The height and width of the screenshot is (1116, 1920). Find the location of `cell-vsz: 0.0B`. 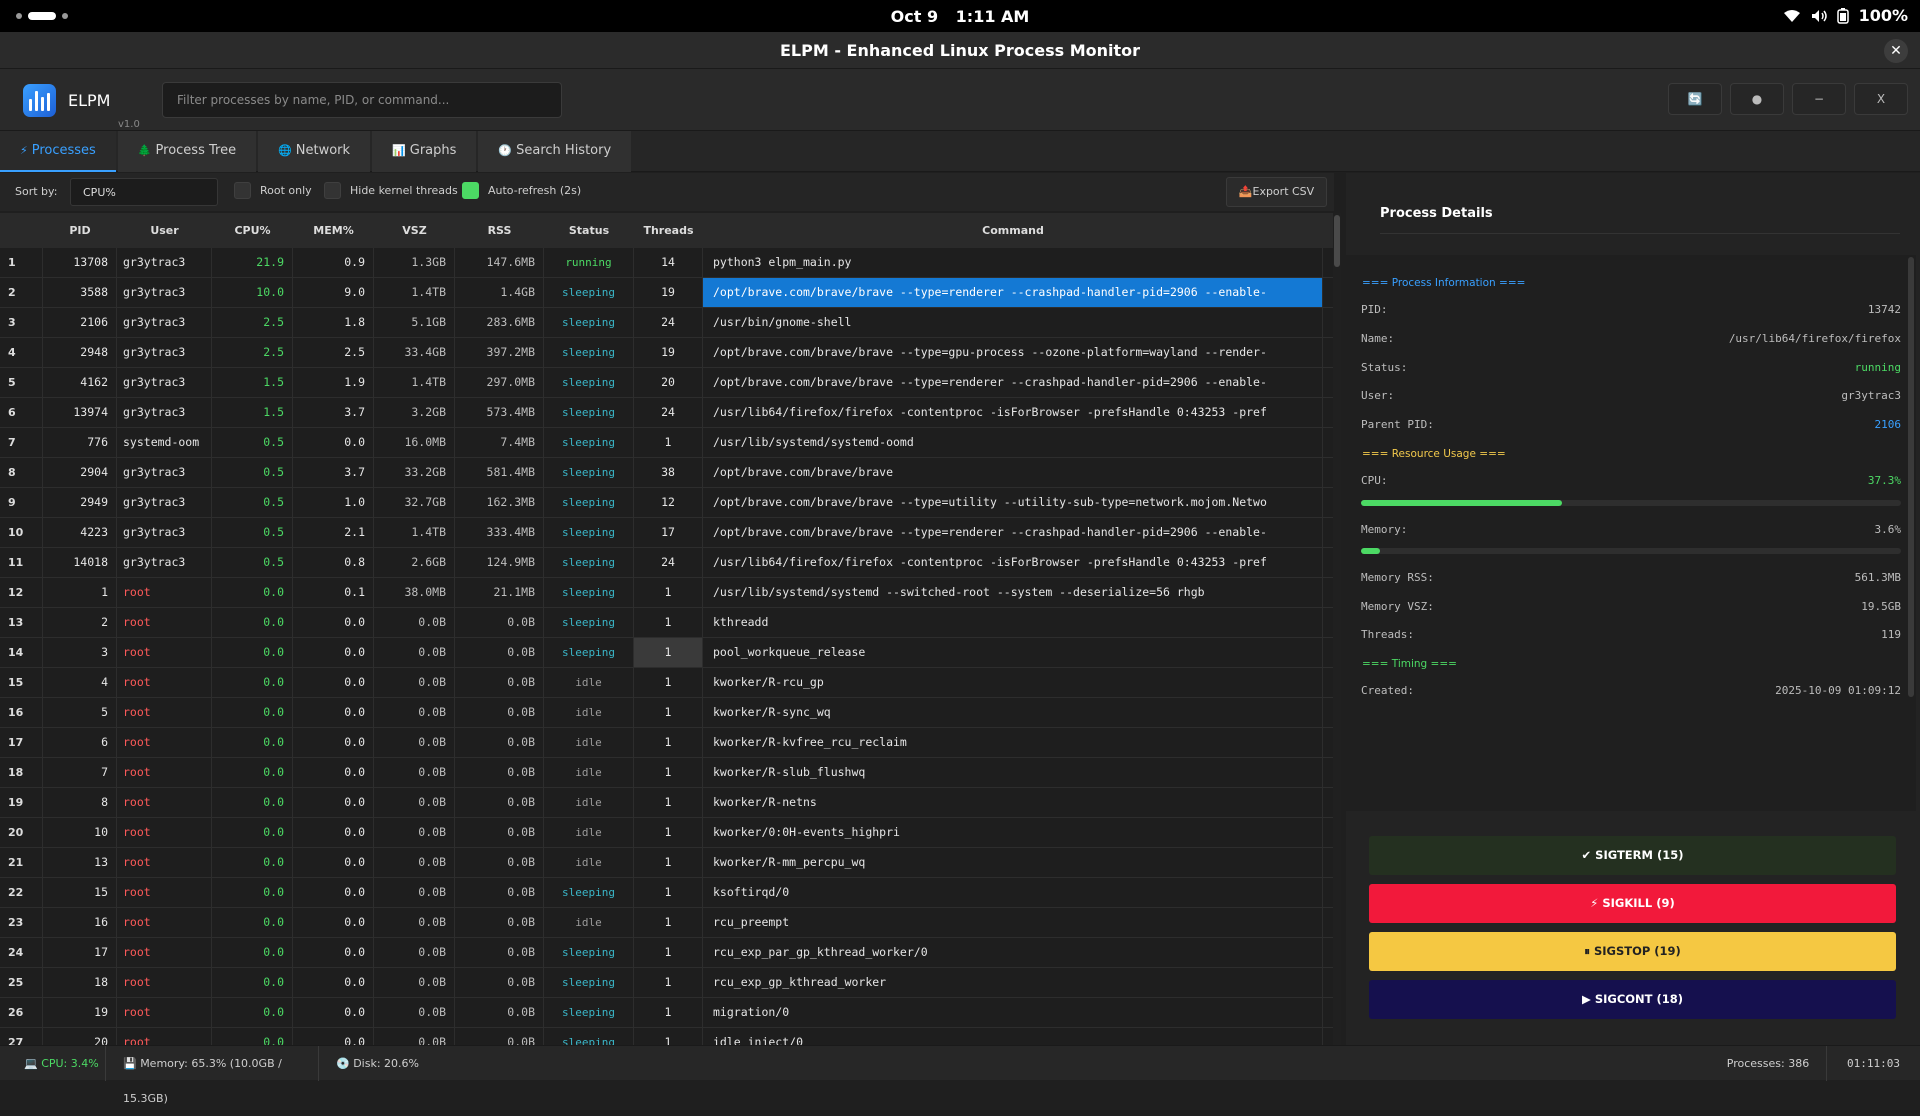

cell-vsz: 0.0B is located at coordinates (414, 832).